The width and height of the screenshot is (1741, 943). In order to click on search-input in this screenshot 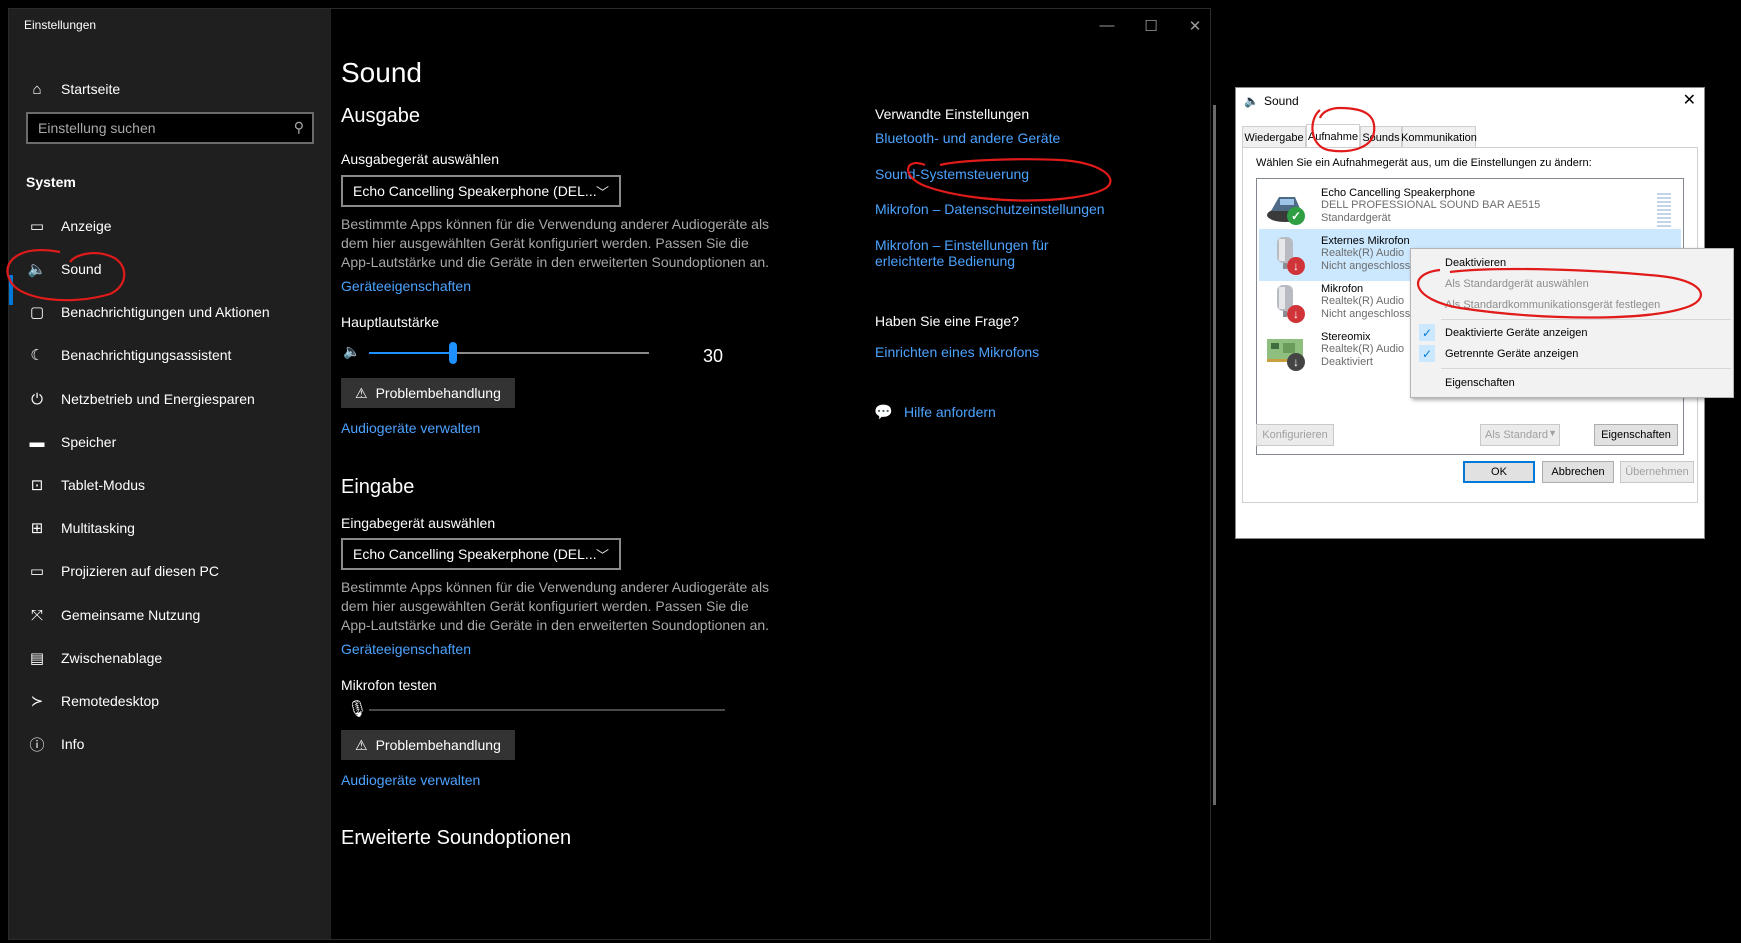, I will do `click(153, 128)`.